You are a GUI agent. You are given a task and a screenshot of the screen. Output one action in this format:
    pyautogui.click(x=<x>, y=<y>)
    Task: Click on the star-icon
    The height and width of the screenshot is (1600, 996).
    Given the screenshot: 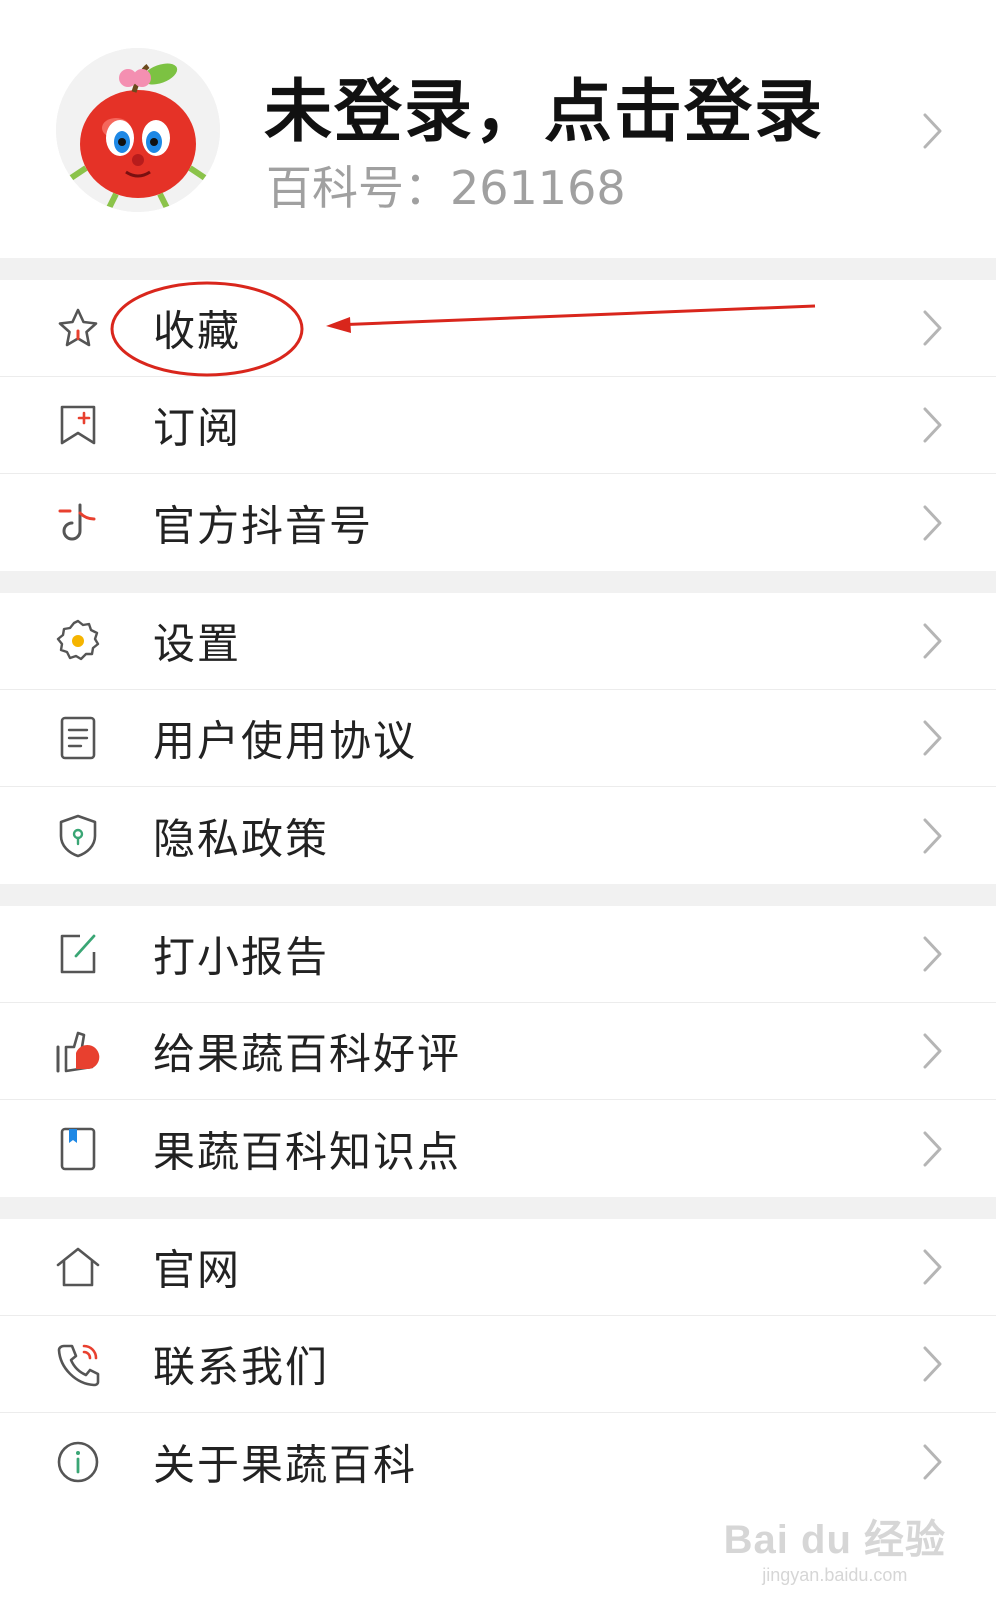 What is the action you would take?
    pyautogui.click(x=78, y=328)
    